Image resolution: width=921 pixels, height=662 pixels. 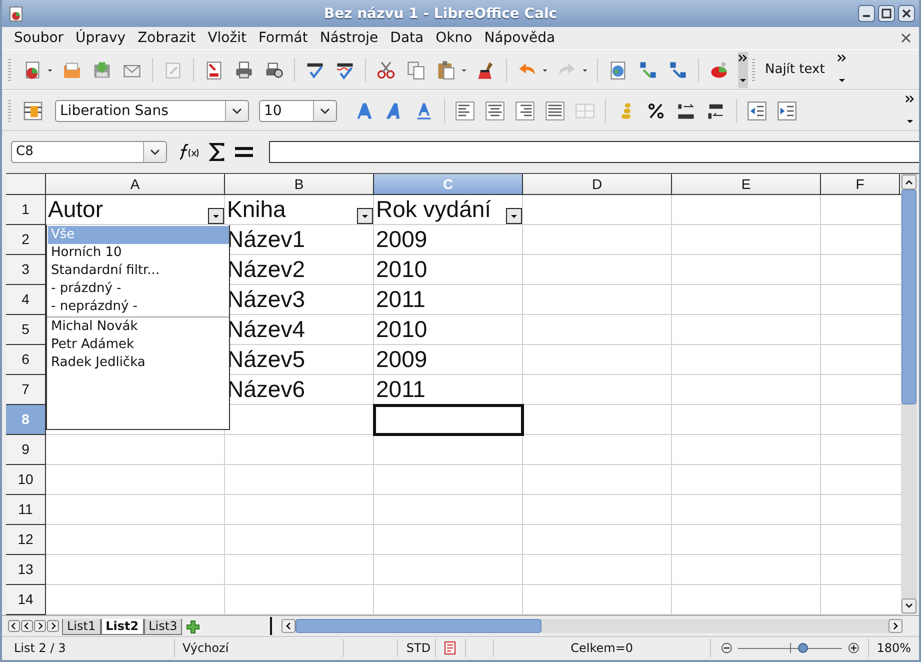 I want to click on align-right-icon, so click(x=525, y=110).